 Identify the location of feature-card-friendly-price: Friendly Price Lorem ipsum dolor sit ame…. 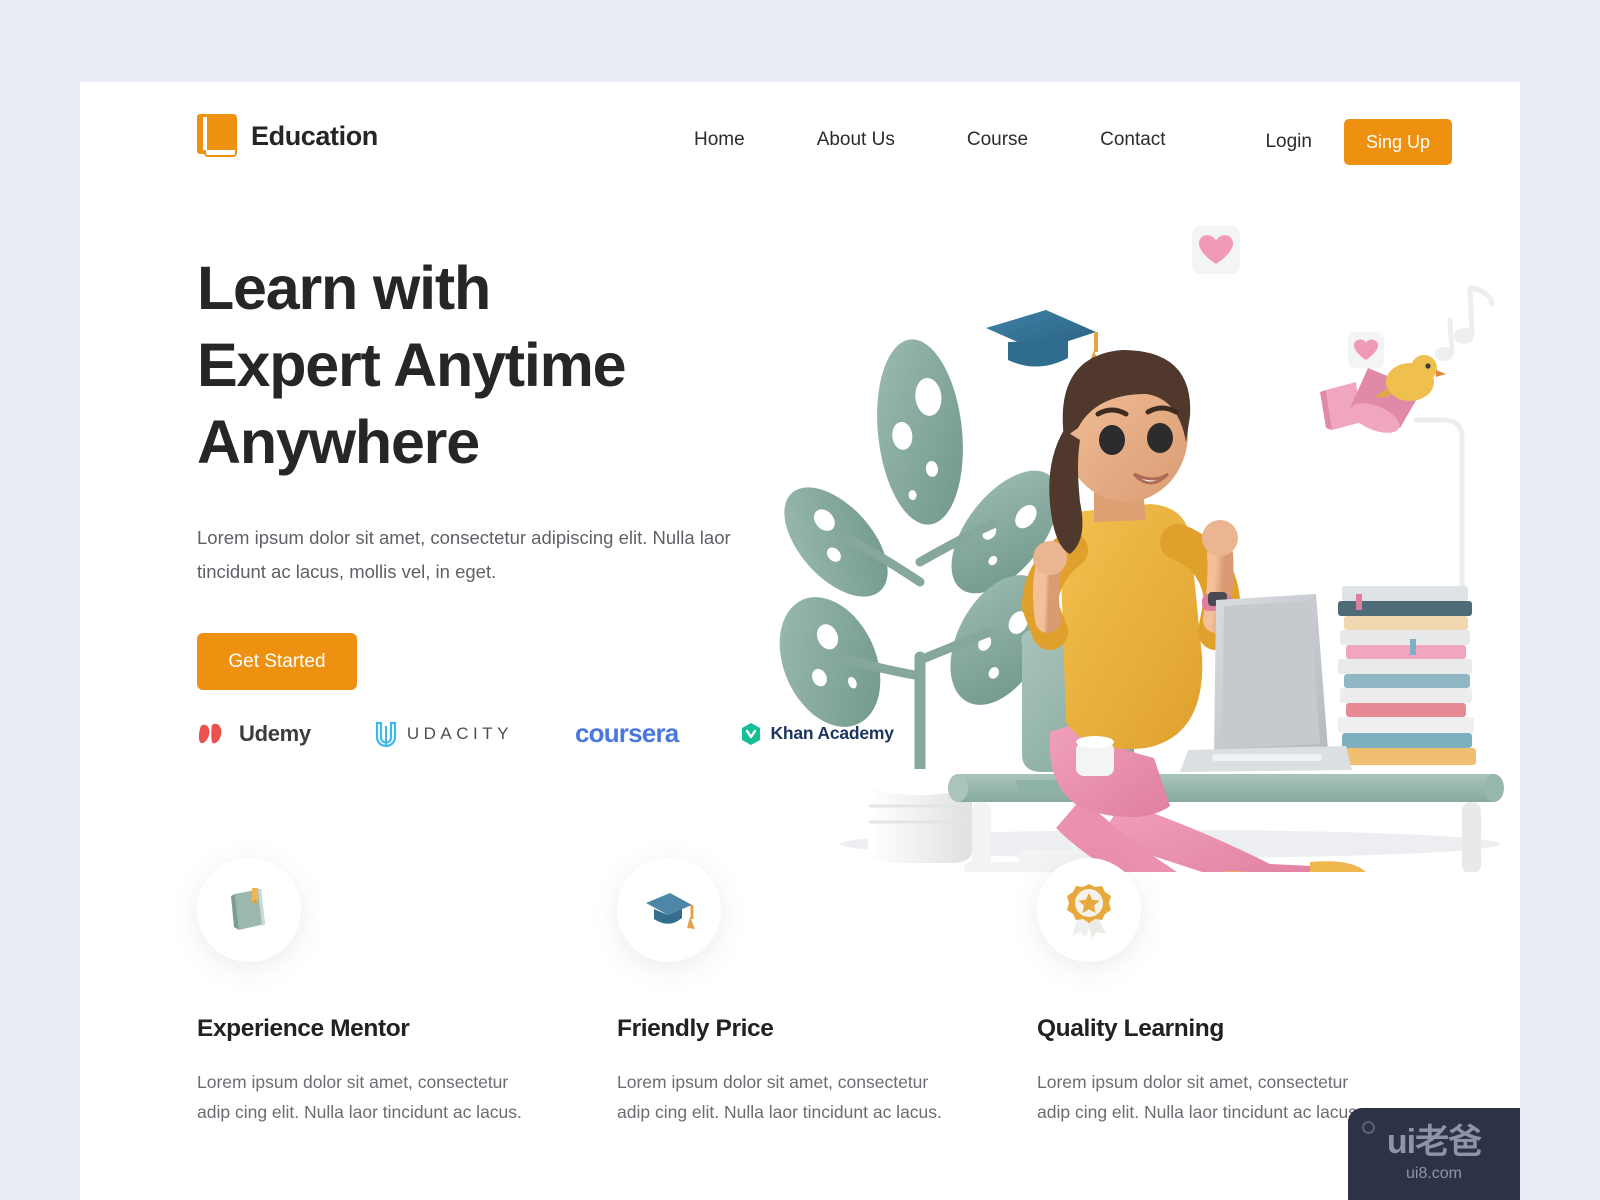
(827, 992).